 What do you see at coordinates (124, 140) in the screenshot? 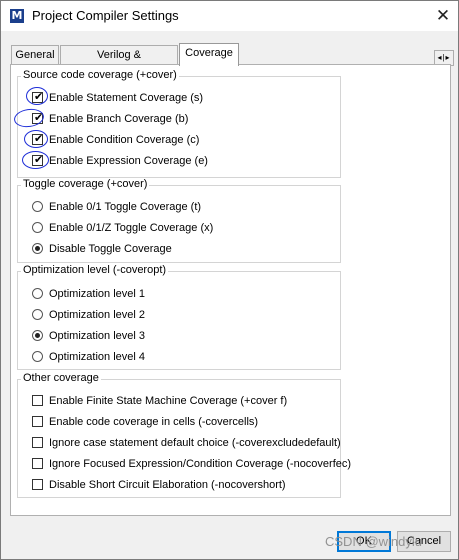
I see `checkbox-label: Enable Condition Coverage (c)` at bounding box center [124, 140].